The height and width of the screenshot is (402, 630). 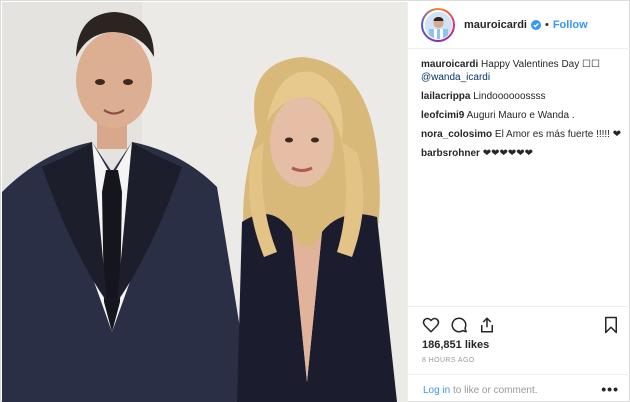 I want to click on post-header: mauroicardi • Follow, so click(x=519, y=25).